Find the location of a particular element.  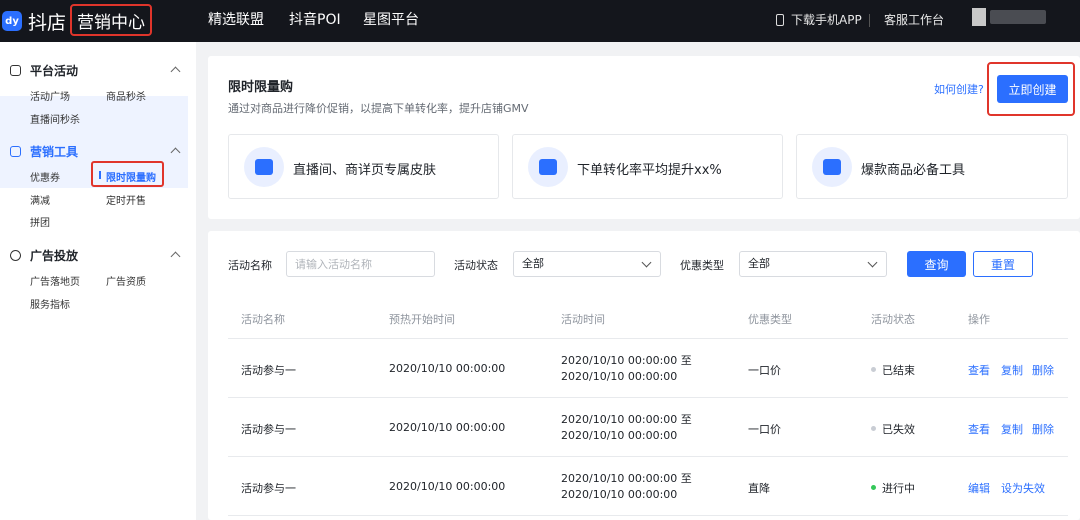

sidebar-group-advertising: 广告投放 is located at coordinates (98, 255).